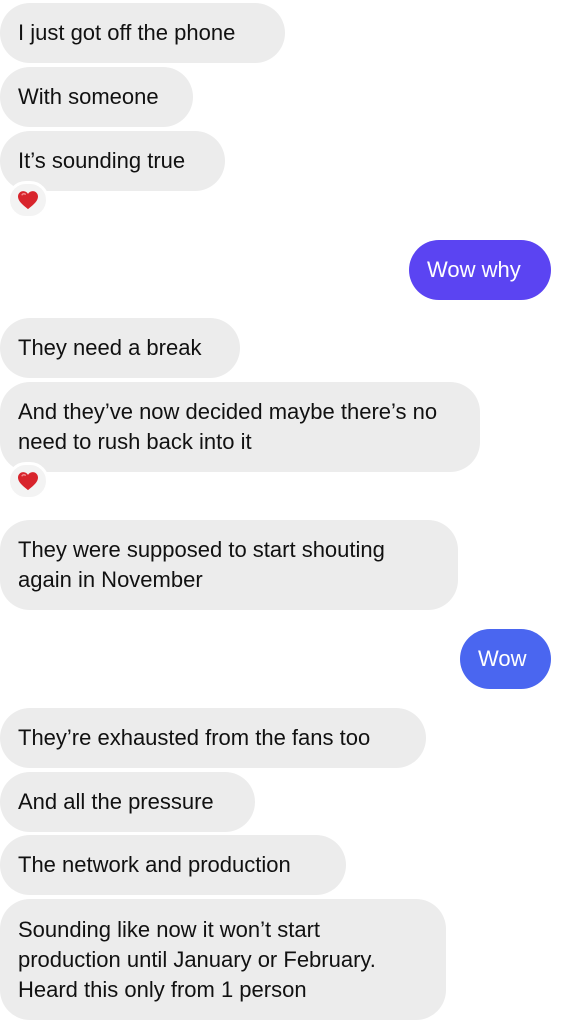 The width and height of the screenshot is (563, 1024). What do you see at coordinates (88, 96) in the screenshot?
I see `message-text: With someone` at bounding box center [88, 96].